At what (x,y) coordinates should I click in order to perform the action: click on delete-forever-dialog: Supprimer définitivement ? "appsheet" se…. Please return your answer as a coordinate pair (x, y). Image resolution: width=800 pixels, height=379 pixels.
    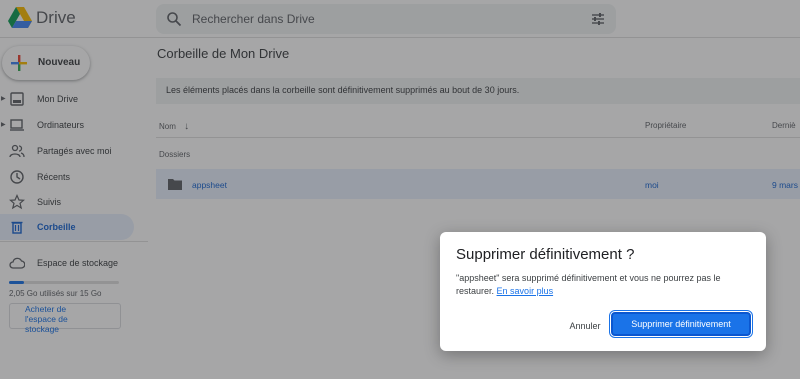
    Looking at the image, I should click on (603, 291).